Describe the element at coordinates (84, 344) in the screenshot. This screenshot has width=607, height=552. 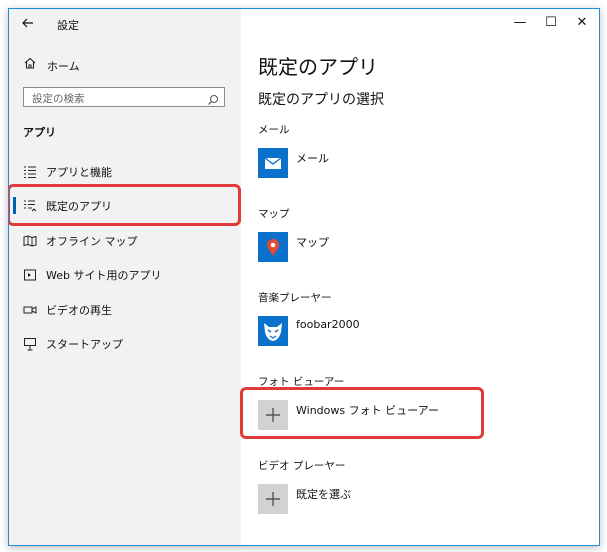
I see `sidebar-item-label: スタートアップ` at that location.